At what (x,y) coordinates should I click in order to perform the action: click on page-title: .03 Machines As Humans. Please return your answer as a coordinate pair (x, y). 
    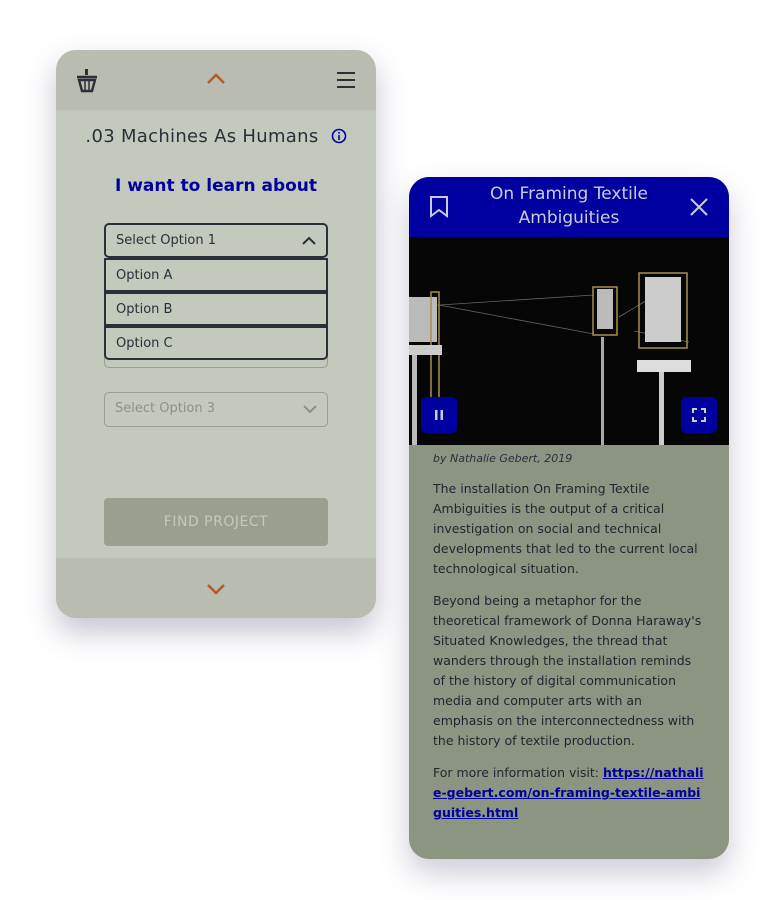
    Looking at the image, I should click on (216, 136).